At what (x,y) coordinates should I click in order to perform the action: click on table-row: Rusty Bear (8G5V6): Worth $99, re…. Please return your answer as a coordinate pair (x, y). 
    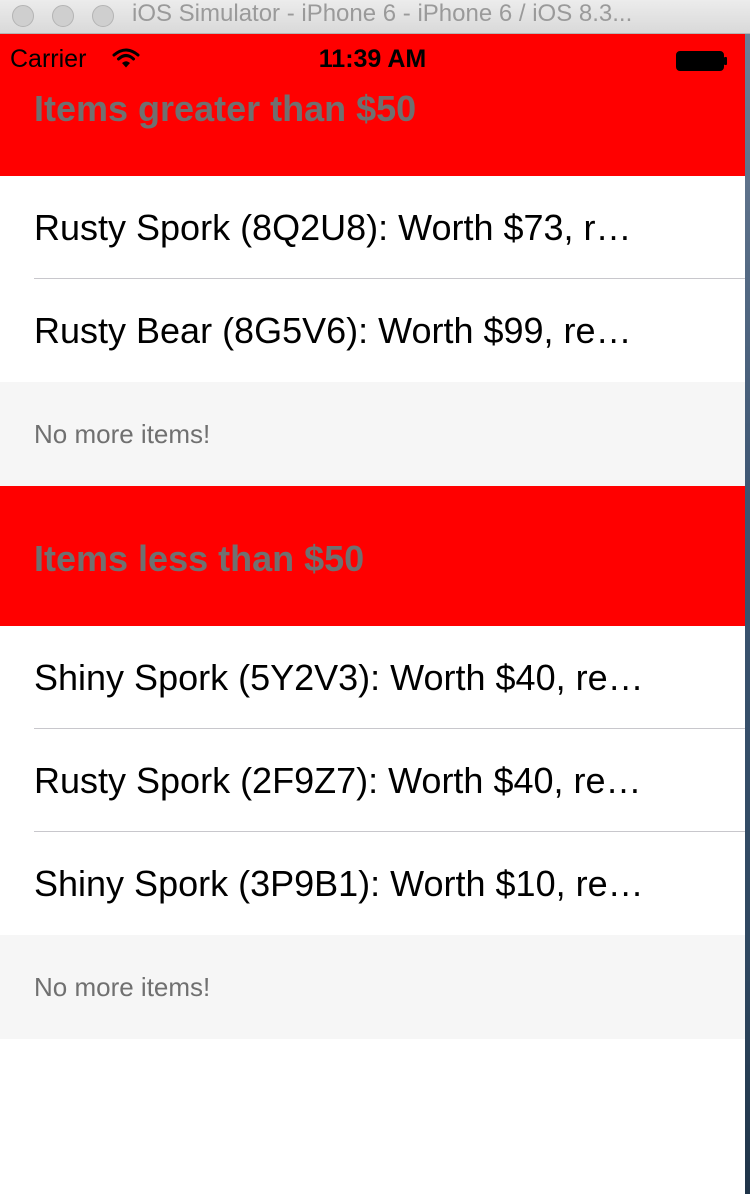
    Looking at the image, I should click on (372, 330).